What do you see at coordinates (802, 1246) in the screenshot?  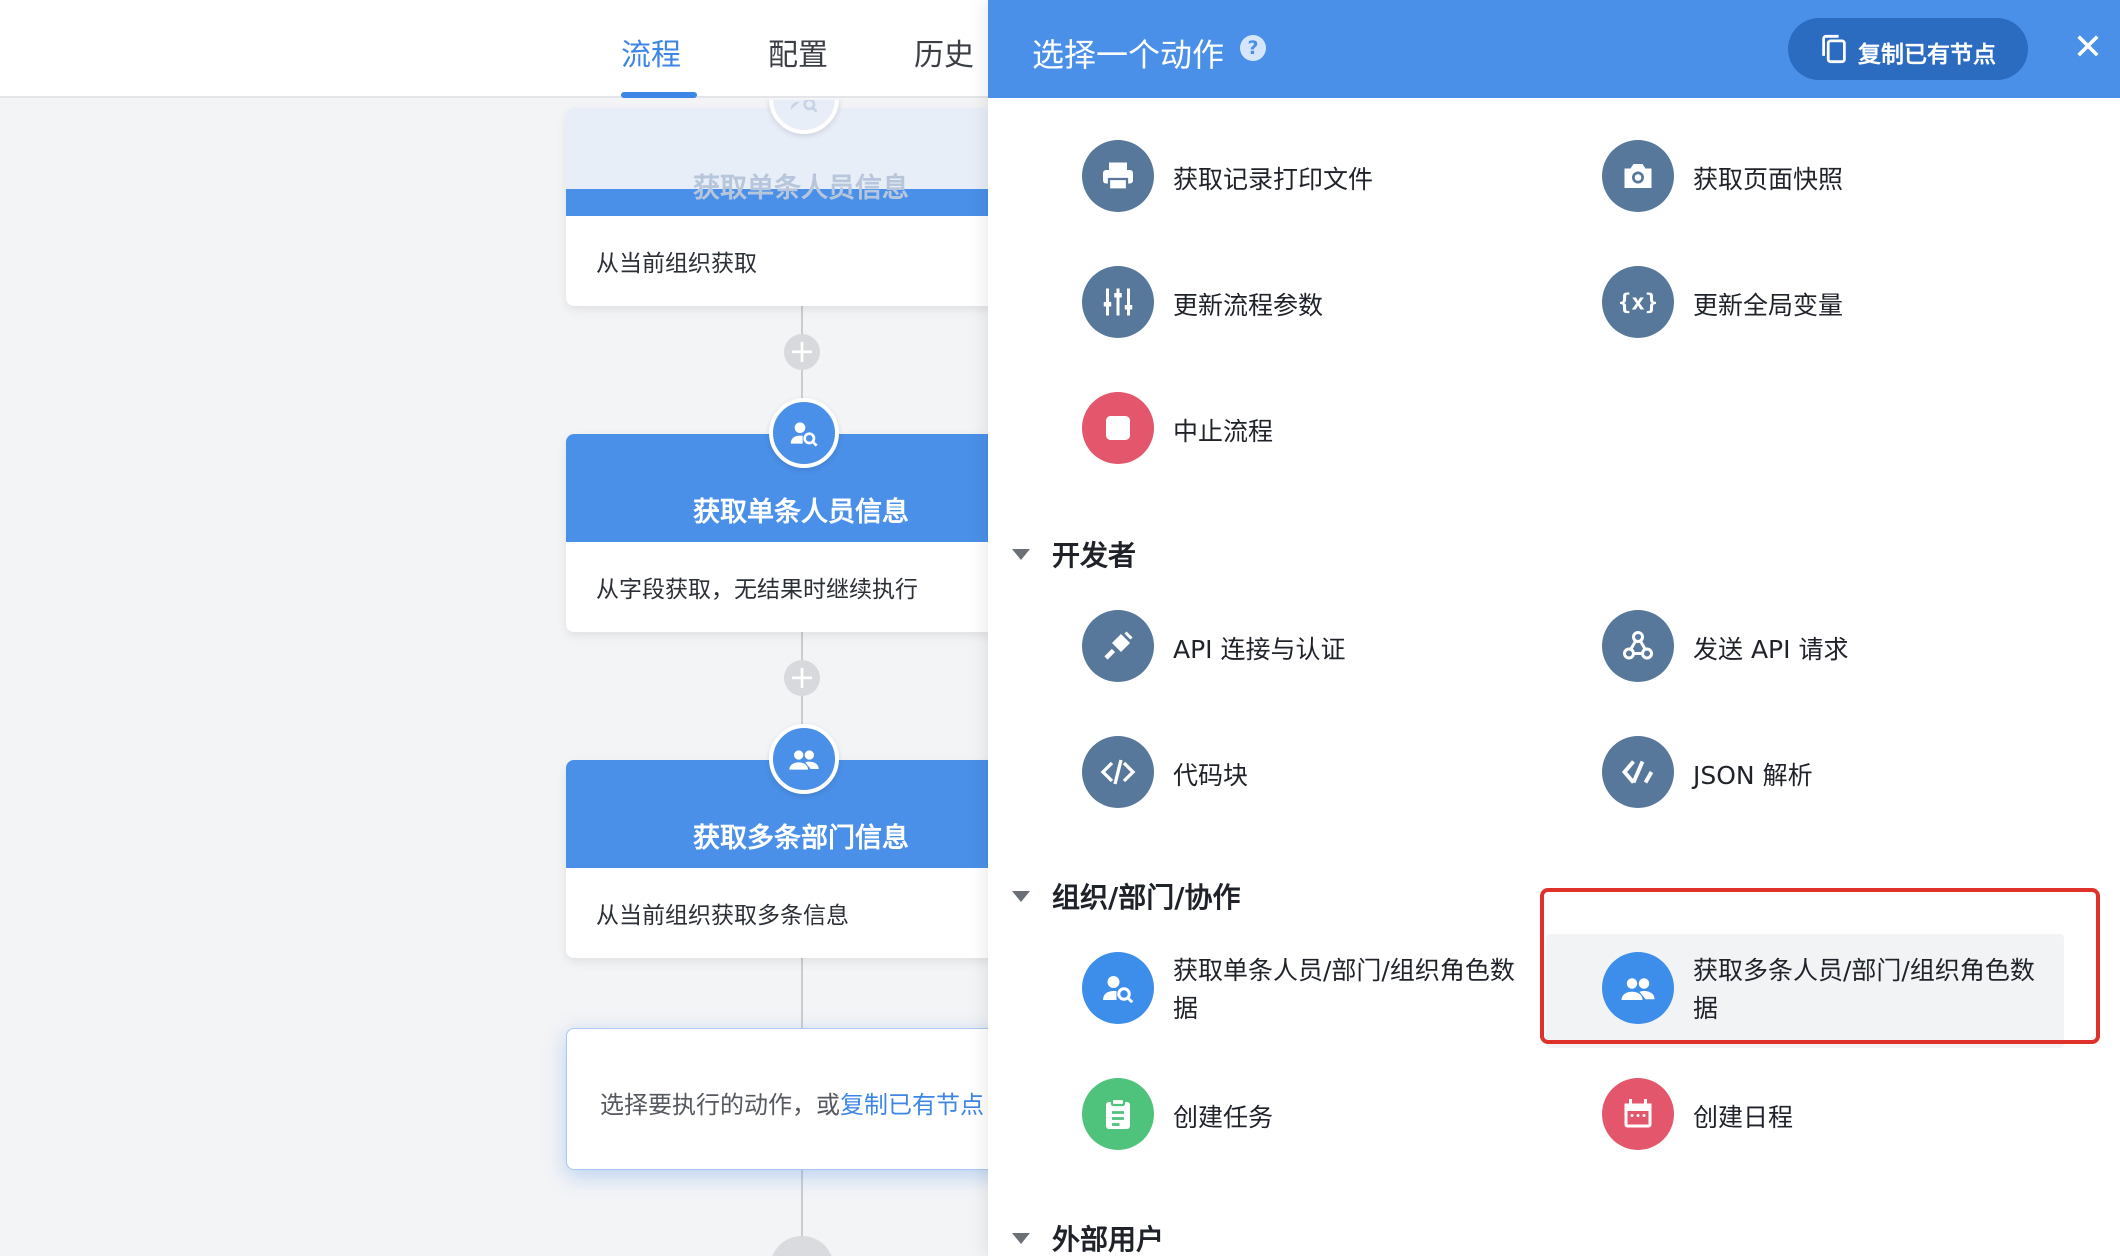 I see `next-node-icon` at bounding box center [802, 1246].